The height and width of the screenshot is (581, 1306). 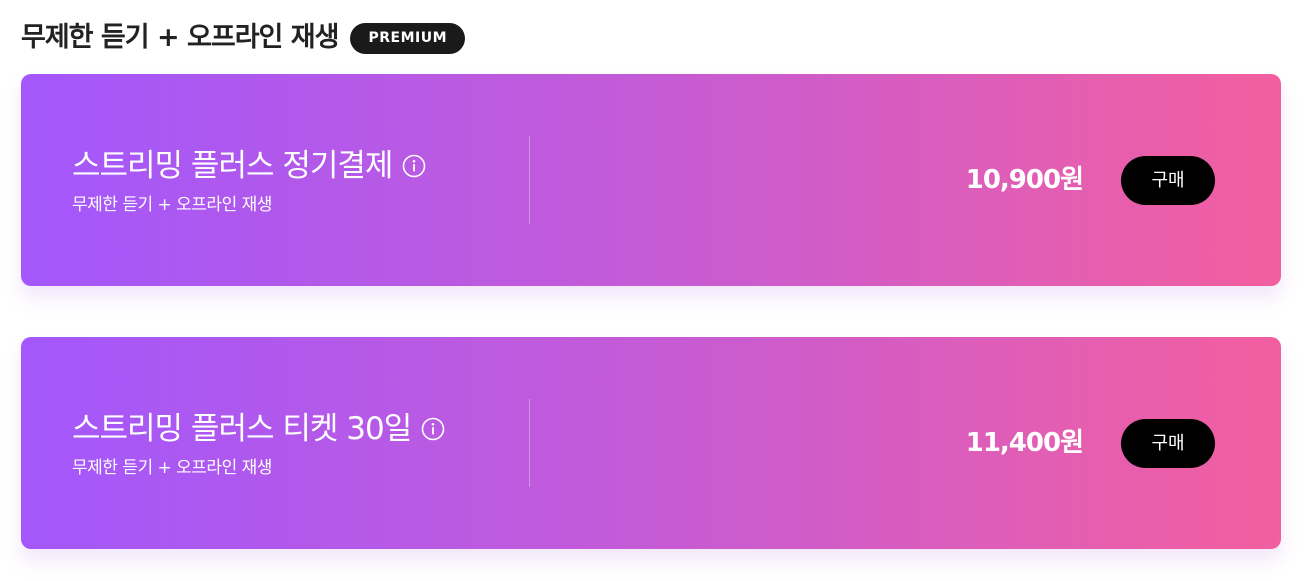 I want to click on product-price: 10,900원, so click(x=1024, y=180).